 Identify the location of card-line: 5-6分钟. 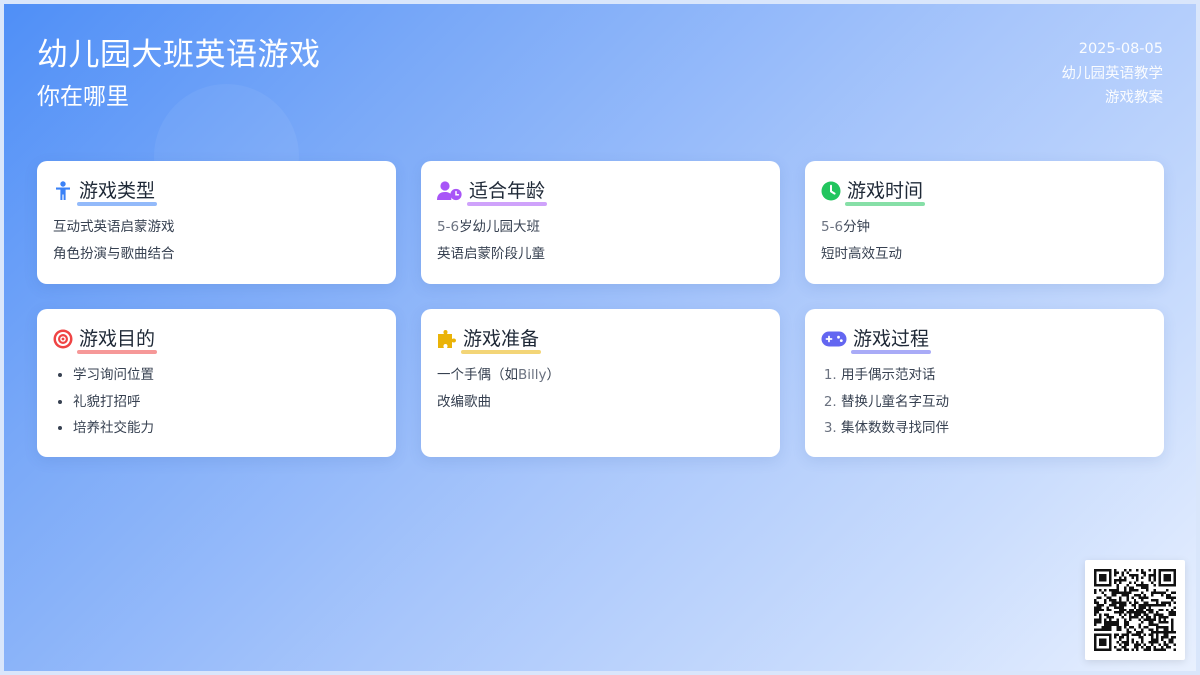
(984, 227).